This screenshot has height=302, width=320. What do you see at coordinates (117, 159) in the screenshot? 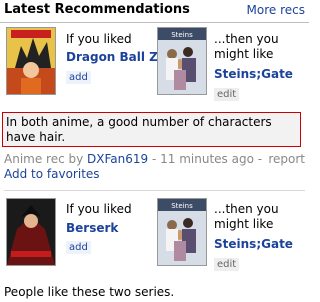
I see `author-link: DXFan619` at bounding box center [117, 159].